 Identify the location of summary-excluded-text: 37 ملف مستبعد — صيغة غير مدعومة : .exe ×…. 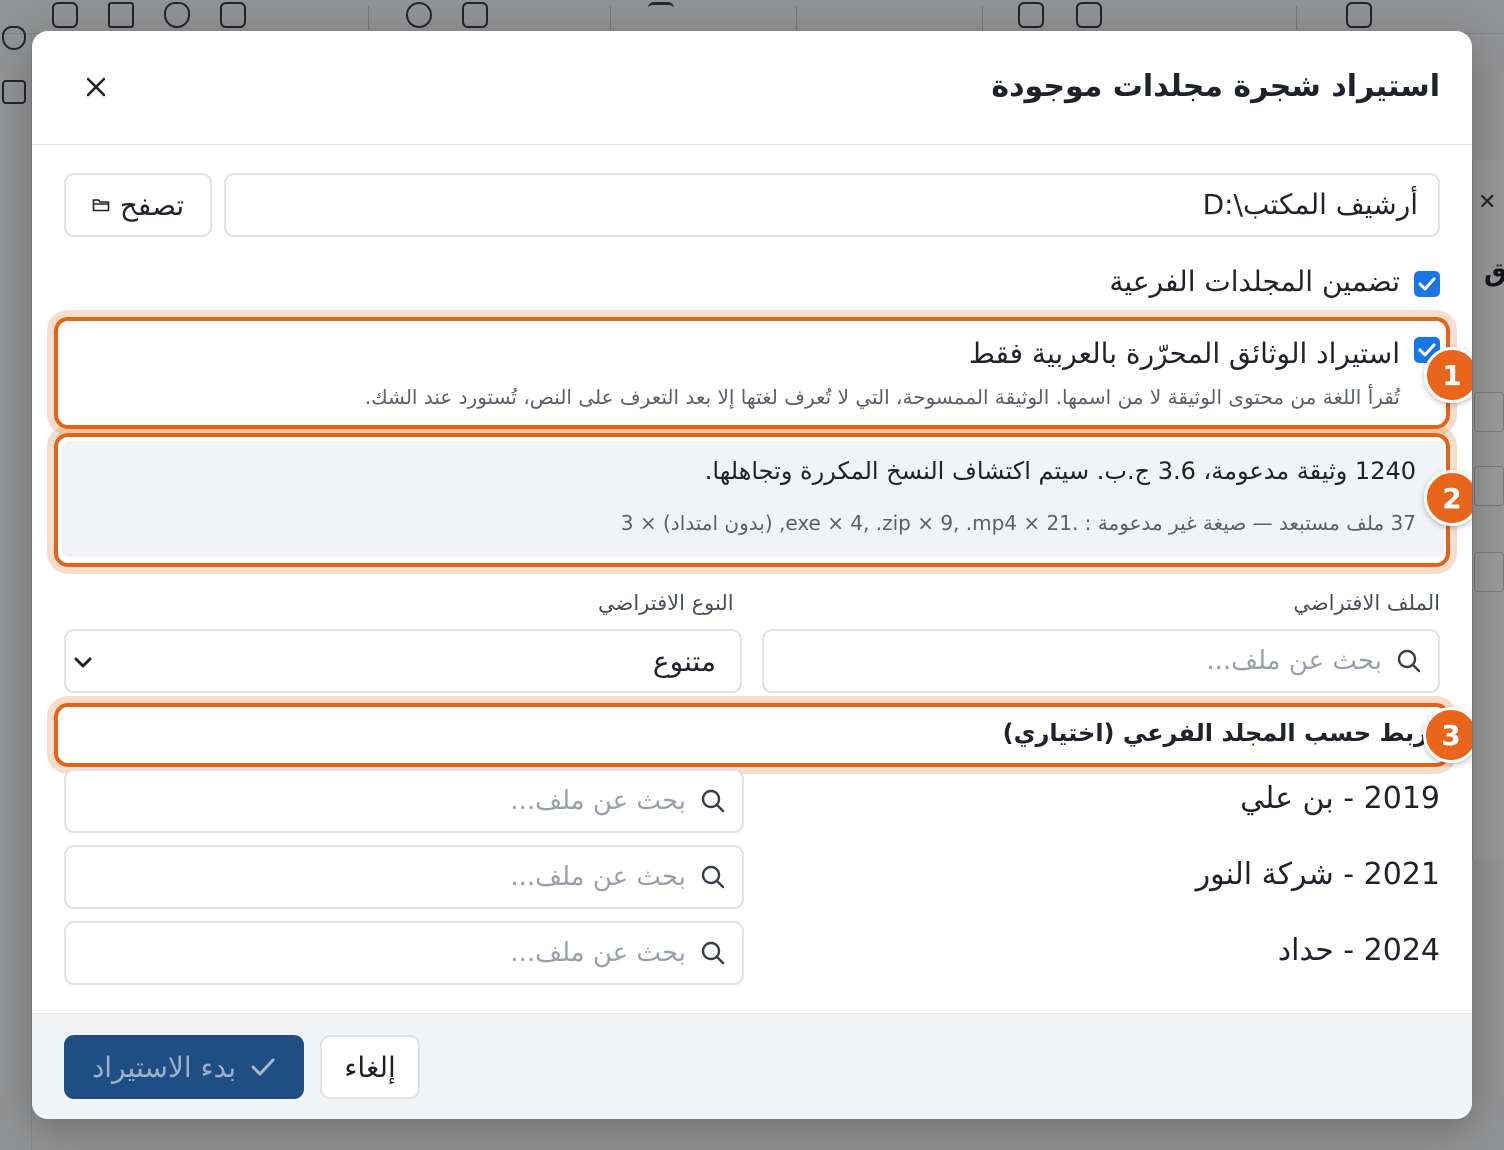
(1018, 523).